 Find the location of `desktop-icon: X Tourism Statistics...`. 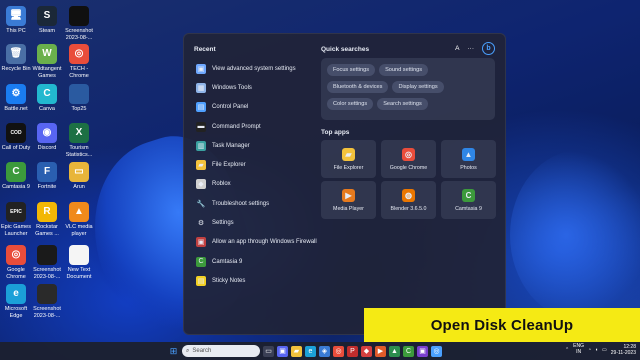

desktop-icon: X Tourism Statistics... is located at coordinates (79, 140).